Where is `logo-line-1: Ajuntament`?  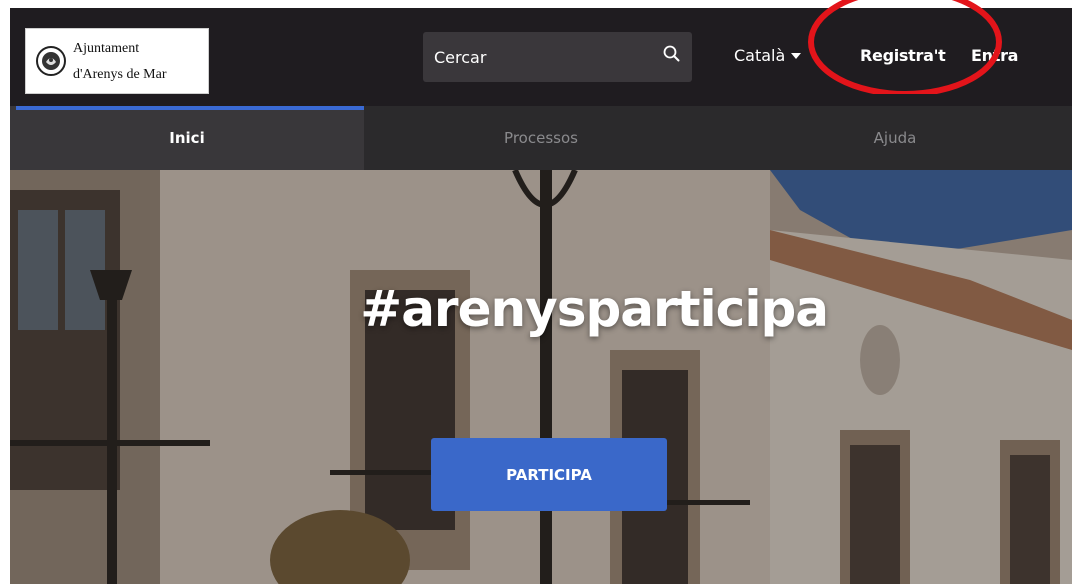
logo-line-1: Ajuntament is located at coordinates (106, 48).